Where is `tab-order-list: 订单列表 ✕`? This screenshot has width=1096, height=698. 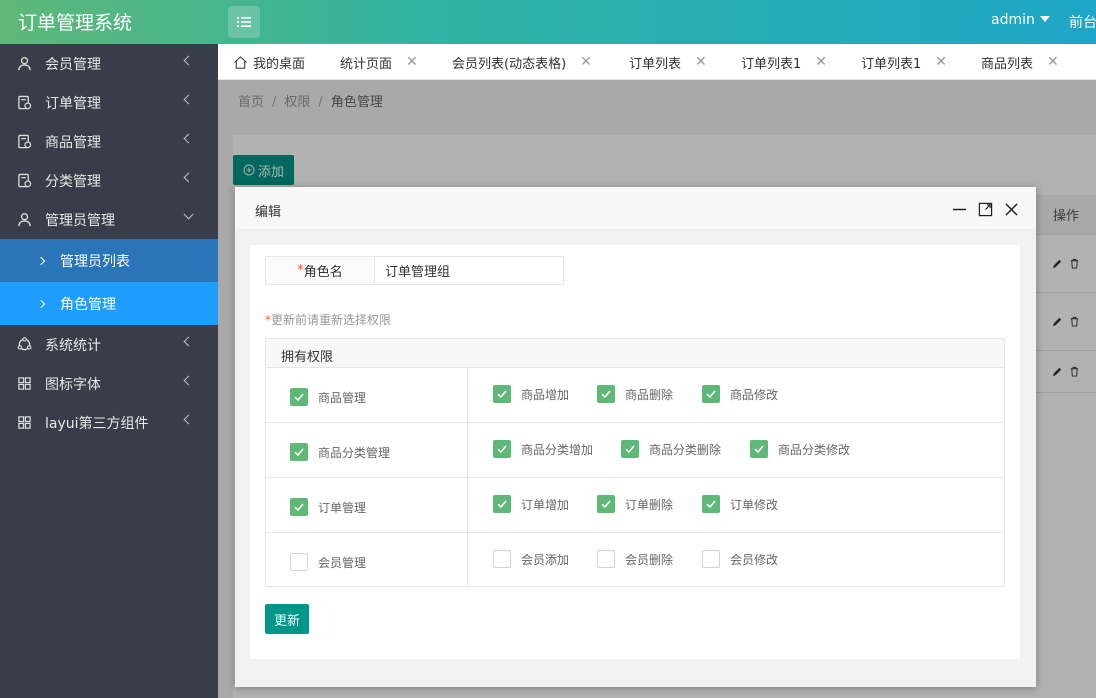
tab-order-list: 订单列表 ✕ is located at coordinates (668, 61).